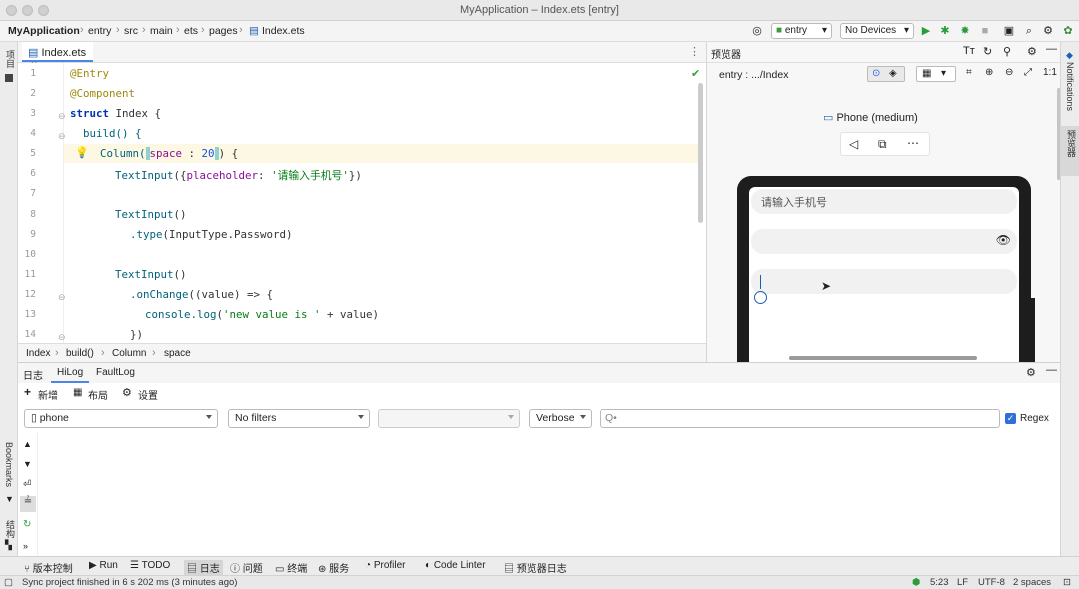 The image size is (1079, 589). Describe the element at coordinates (223, 31) in the screenshot. I see `nav-crumb-pages: pages` at that location.